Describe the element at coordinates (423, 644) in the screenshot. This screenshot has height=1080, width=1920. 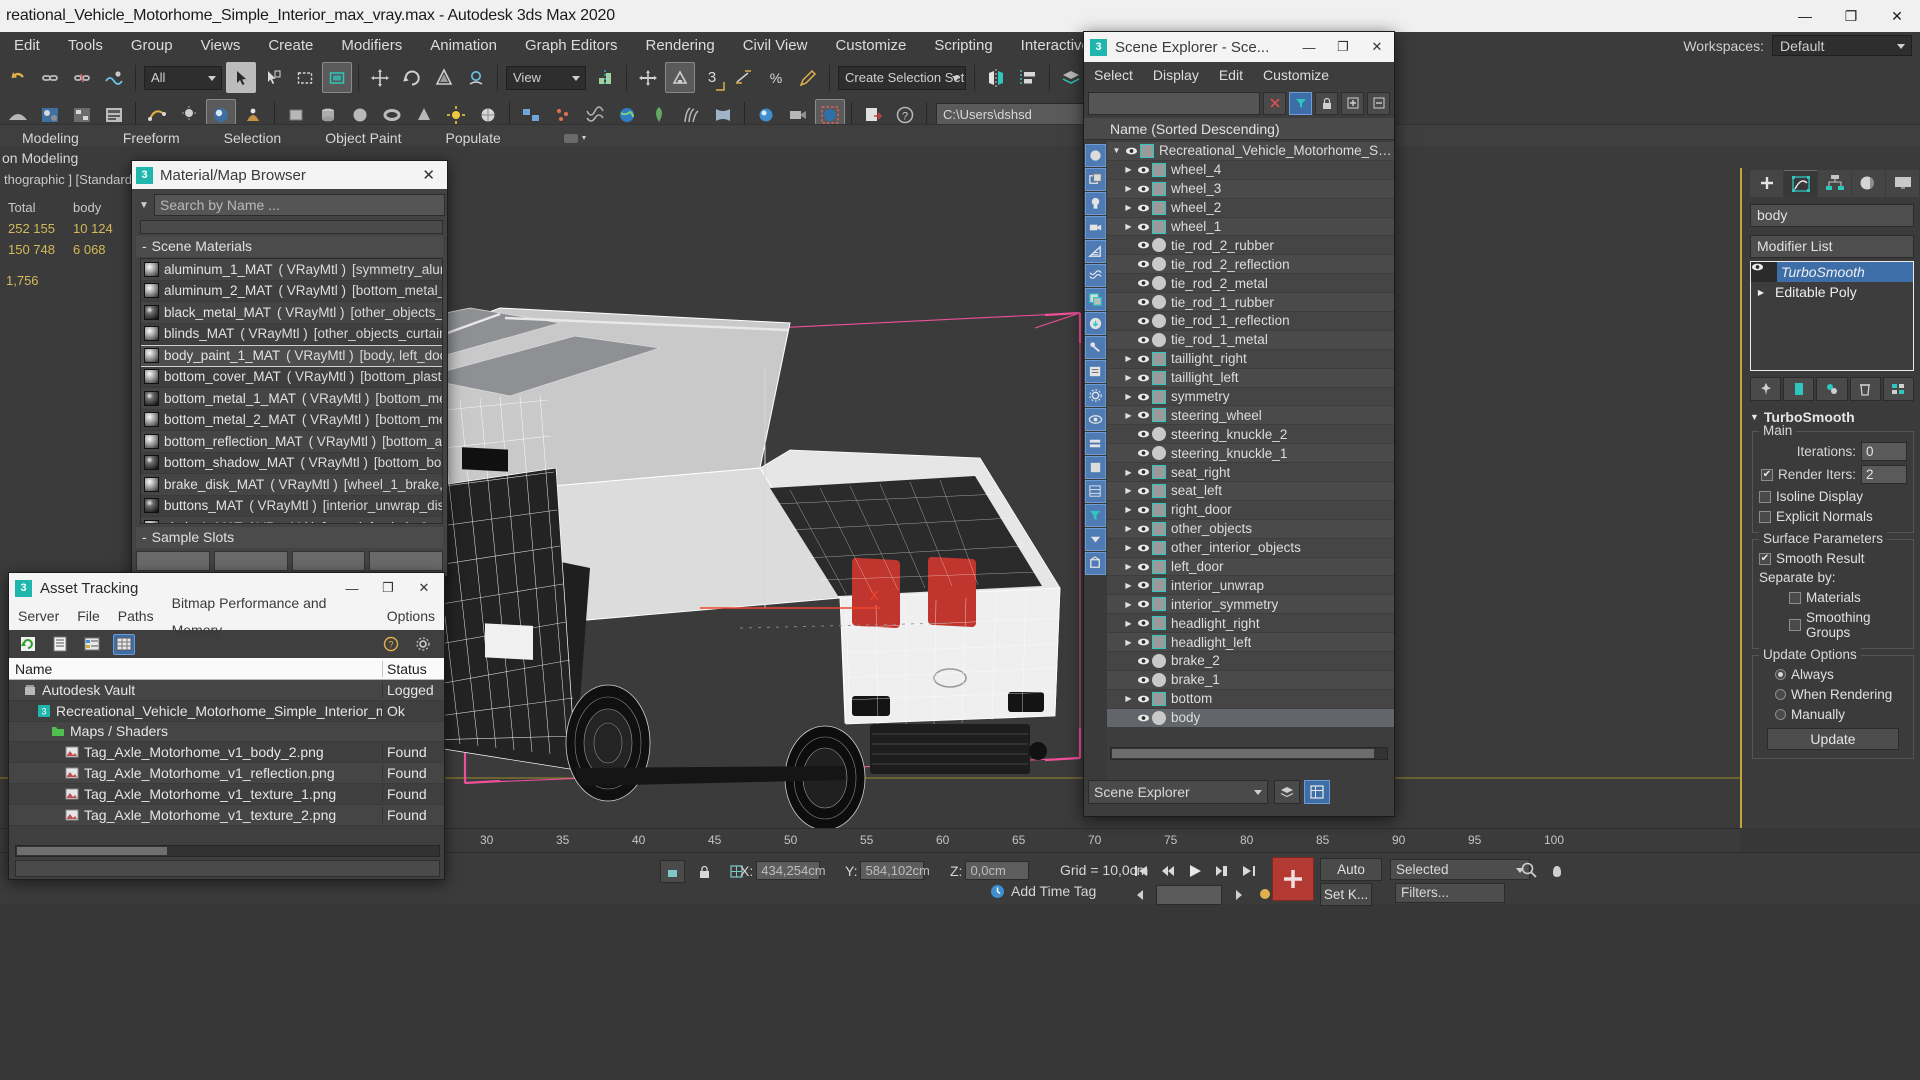
I see `settings-gear-icon` at that location.